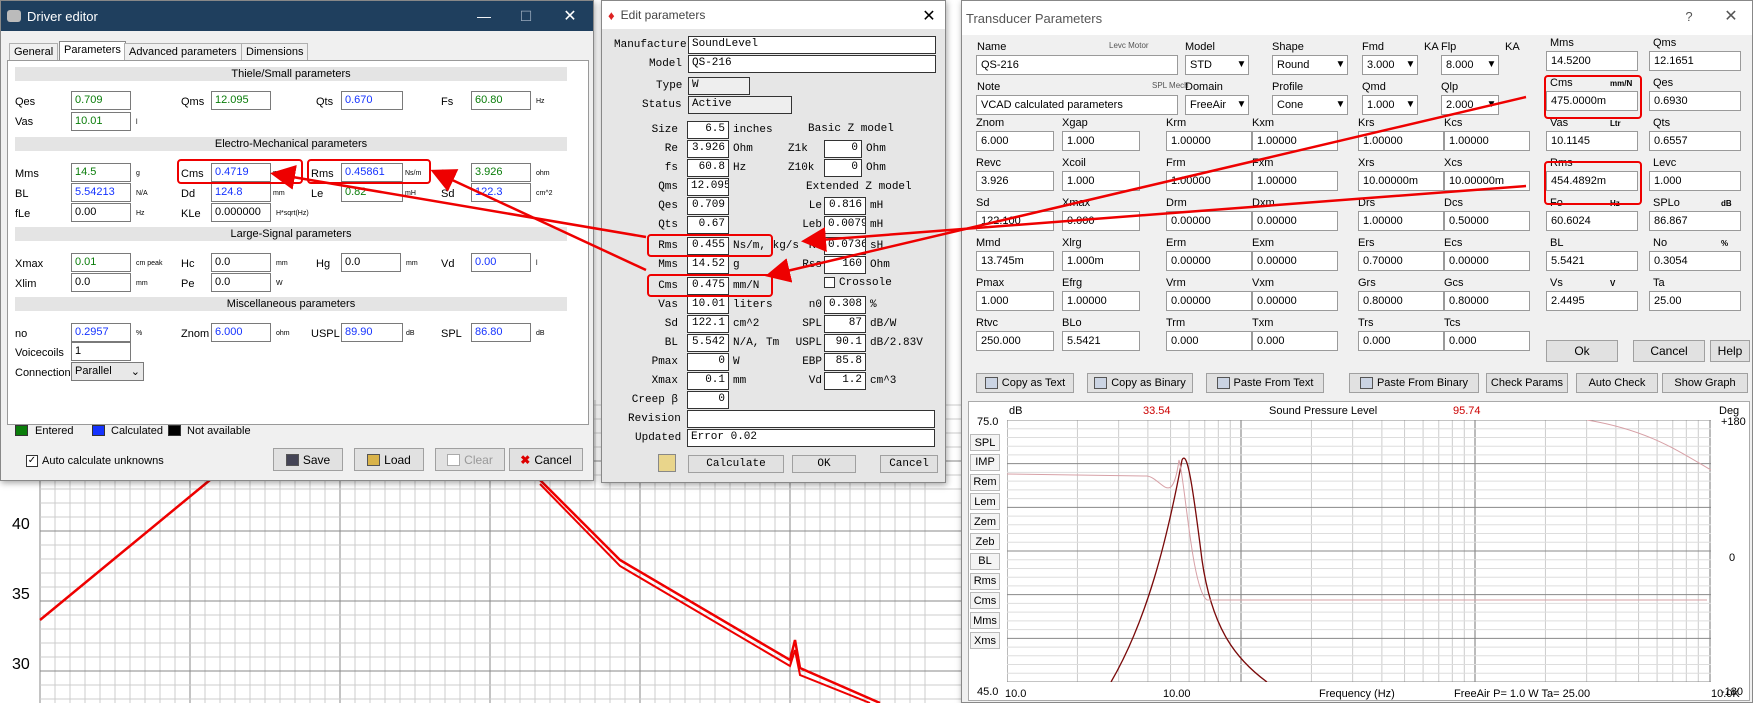 The width and height of the screenshot is (1753, 703). What do you see at coordinates (708, 149) in the screenshot?
I see `param-field: 3.926` at bounding box center [708, 149].